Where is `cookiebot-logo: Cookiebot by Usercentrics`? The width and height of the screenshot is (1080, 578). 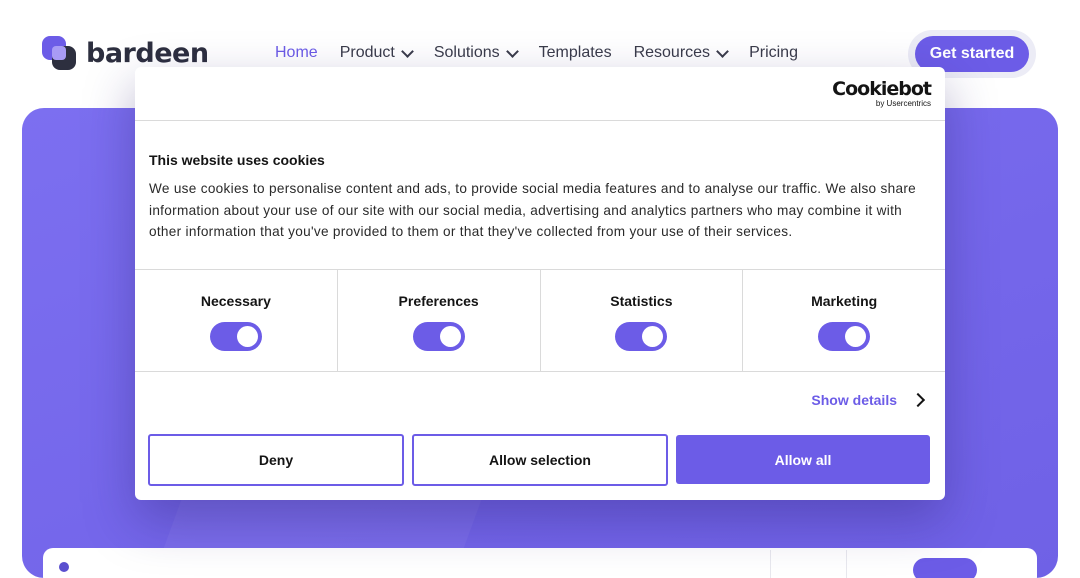 cookiebot-logo: Cookiebot by Usercentrics is located at coordinates (882, 93).